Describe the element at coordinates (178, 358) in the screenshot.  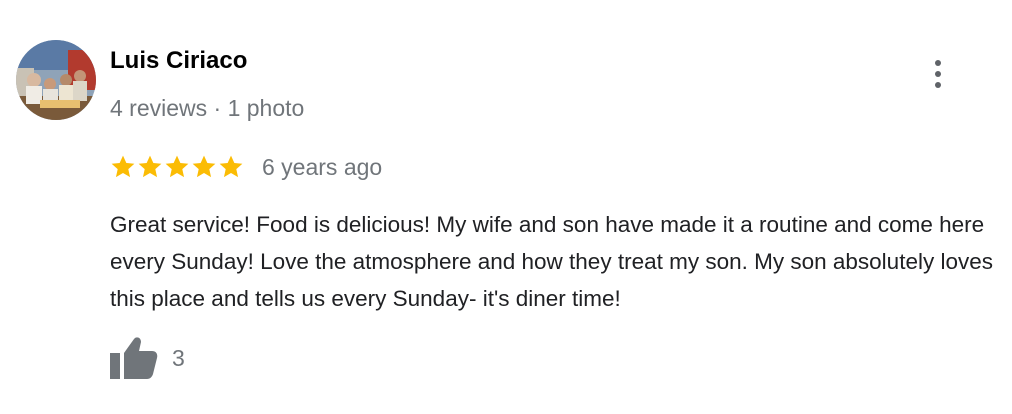
I see `like-count: 3` at that location.